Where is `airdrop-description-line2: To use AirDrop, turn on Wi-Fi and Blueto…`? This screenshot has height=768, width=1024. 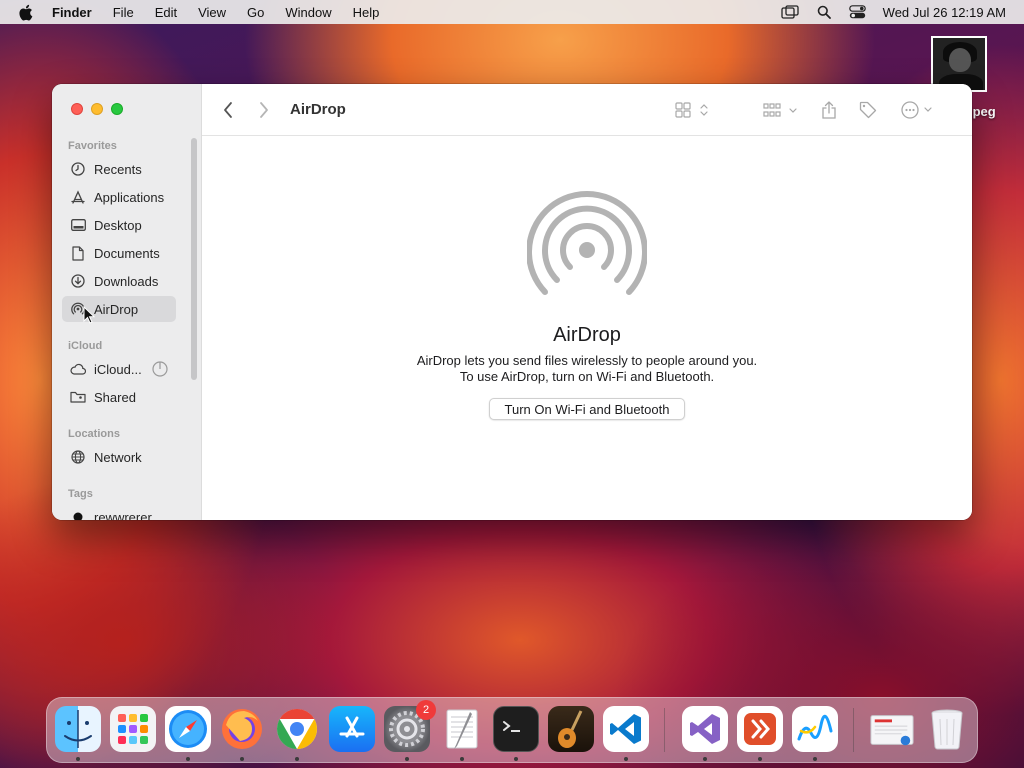 airdrop-description-line2: To use AirDrop, turn on Wi-Fi and Blueto… is located at coordinates (587, 376).